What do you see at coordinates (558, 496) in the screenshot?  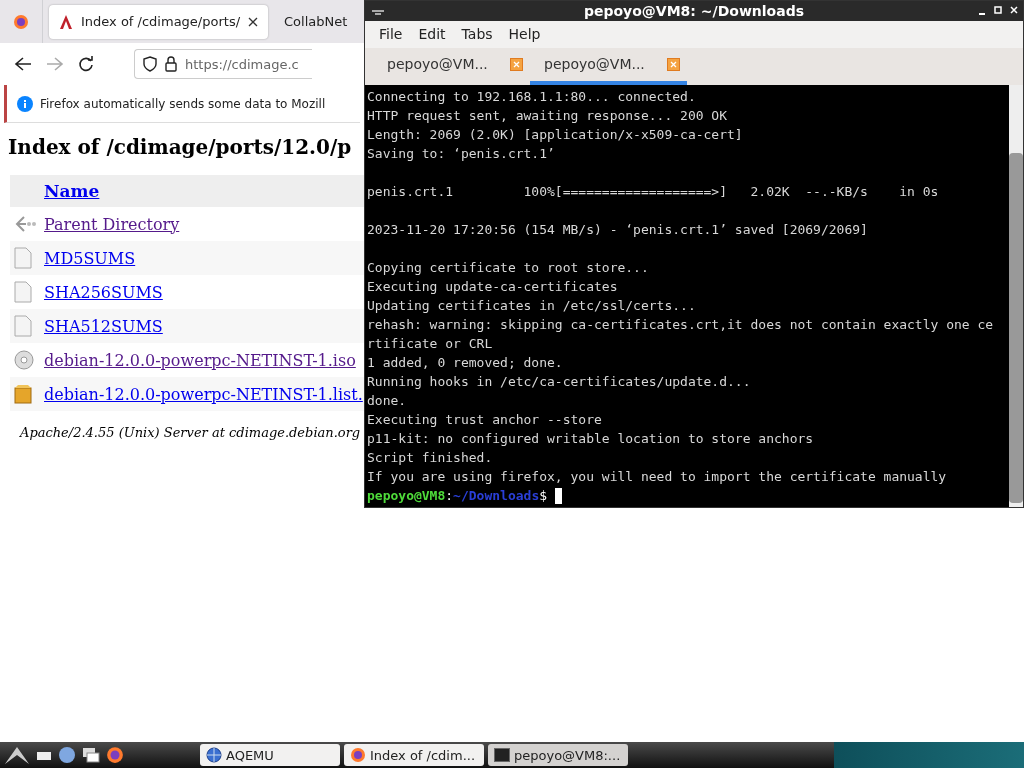 I see `text-cursor` at bounding box center [558, 496].